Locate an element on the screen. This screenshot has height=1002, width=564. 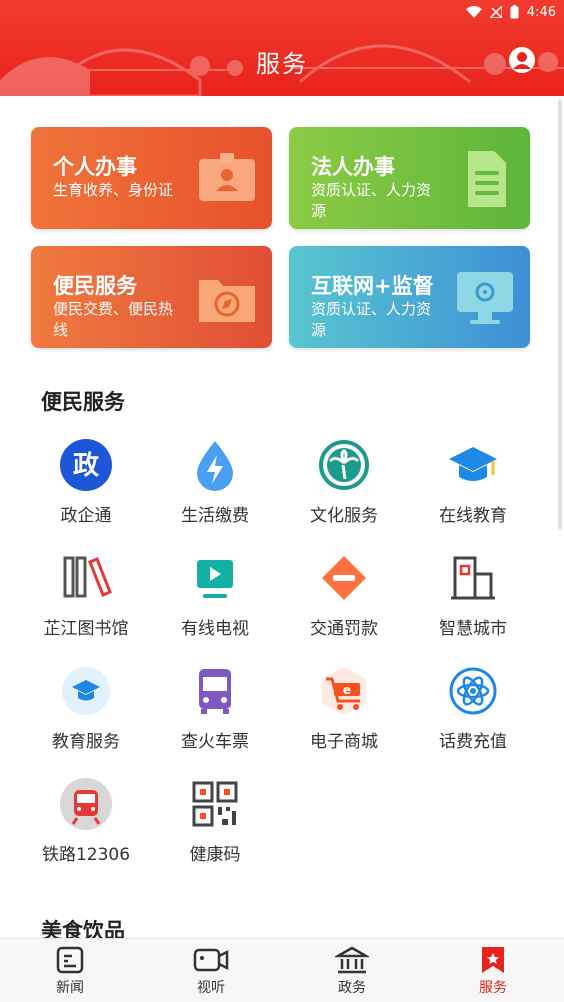
service-item-health-code: 健康码 is located at coordinates (215, 828).